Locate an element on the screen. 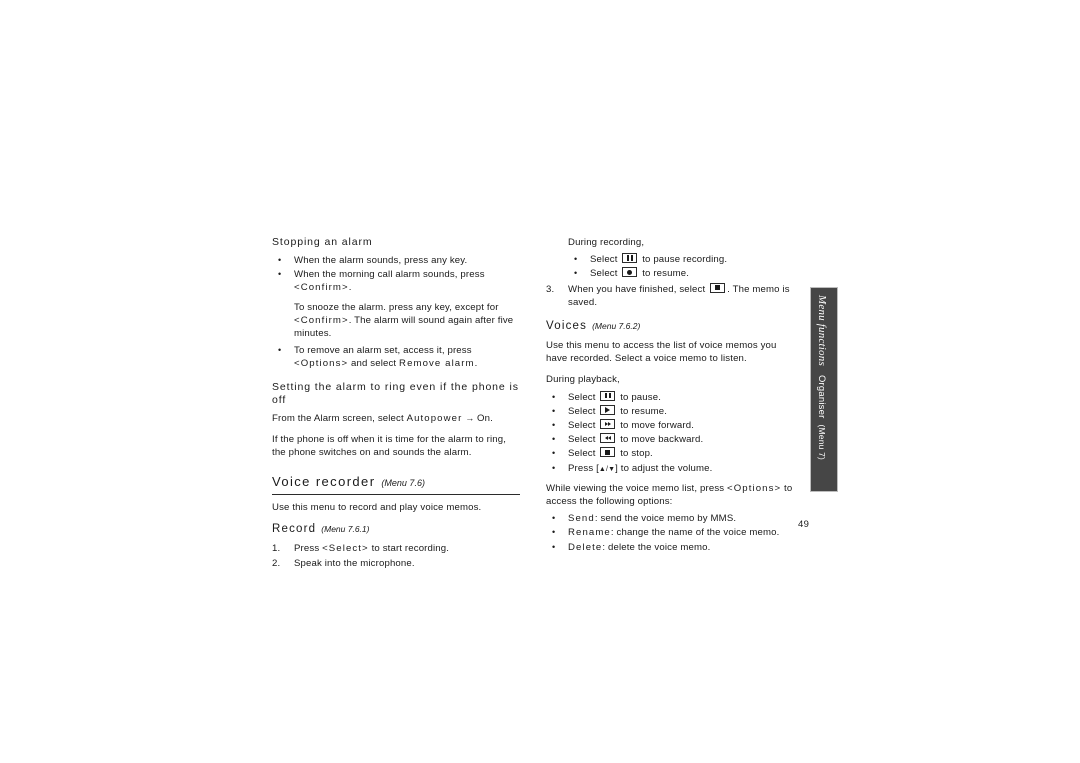 Image resolution: width=1080 pixels, height=763 pixels. menu-label-autopower: Autopower is located at coordinates (434, 418).